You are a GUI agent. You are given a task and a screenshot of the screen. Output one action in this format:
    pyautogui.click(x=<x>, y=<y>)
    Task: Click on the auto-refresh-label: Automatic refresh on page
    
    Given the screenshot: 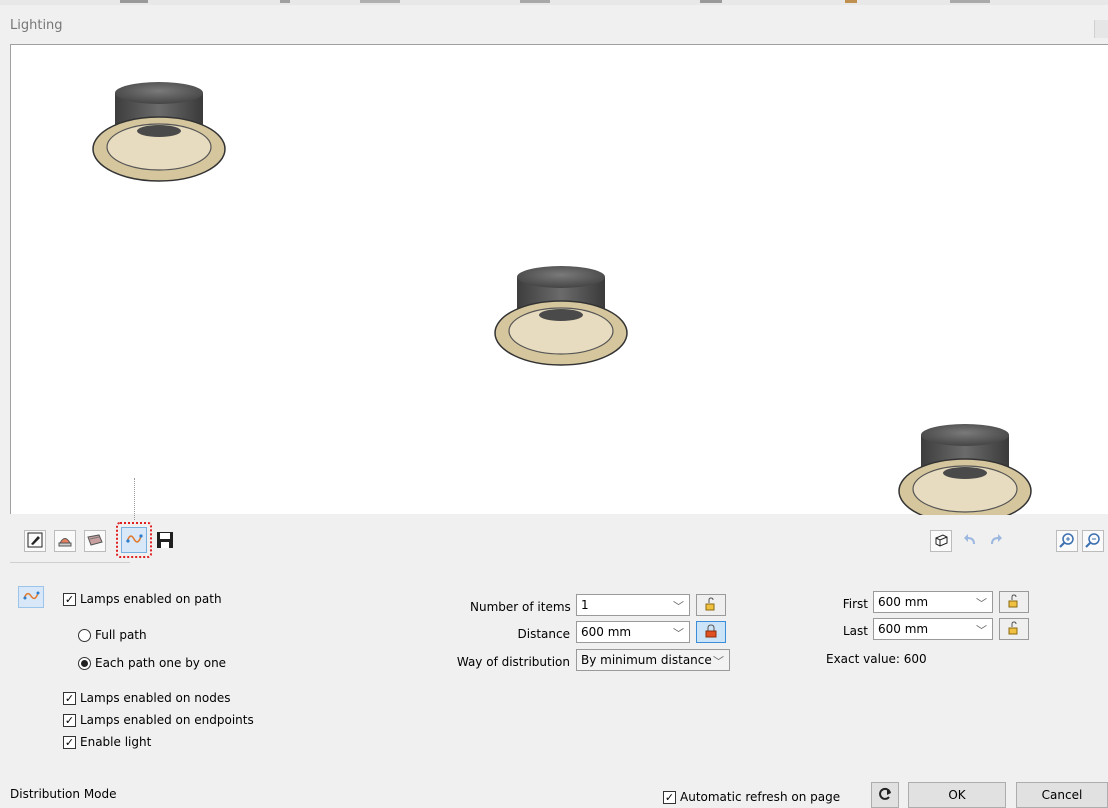 What is the action you would take?
    pyautogui.click(x=760, y=797)
    